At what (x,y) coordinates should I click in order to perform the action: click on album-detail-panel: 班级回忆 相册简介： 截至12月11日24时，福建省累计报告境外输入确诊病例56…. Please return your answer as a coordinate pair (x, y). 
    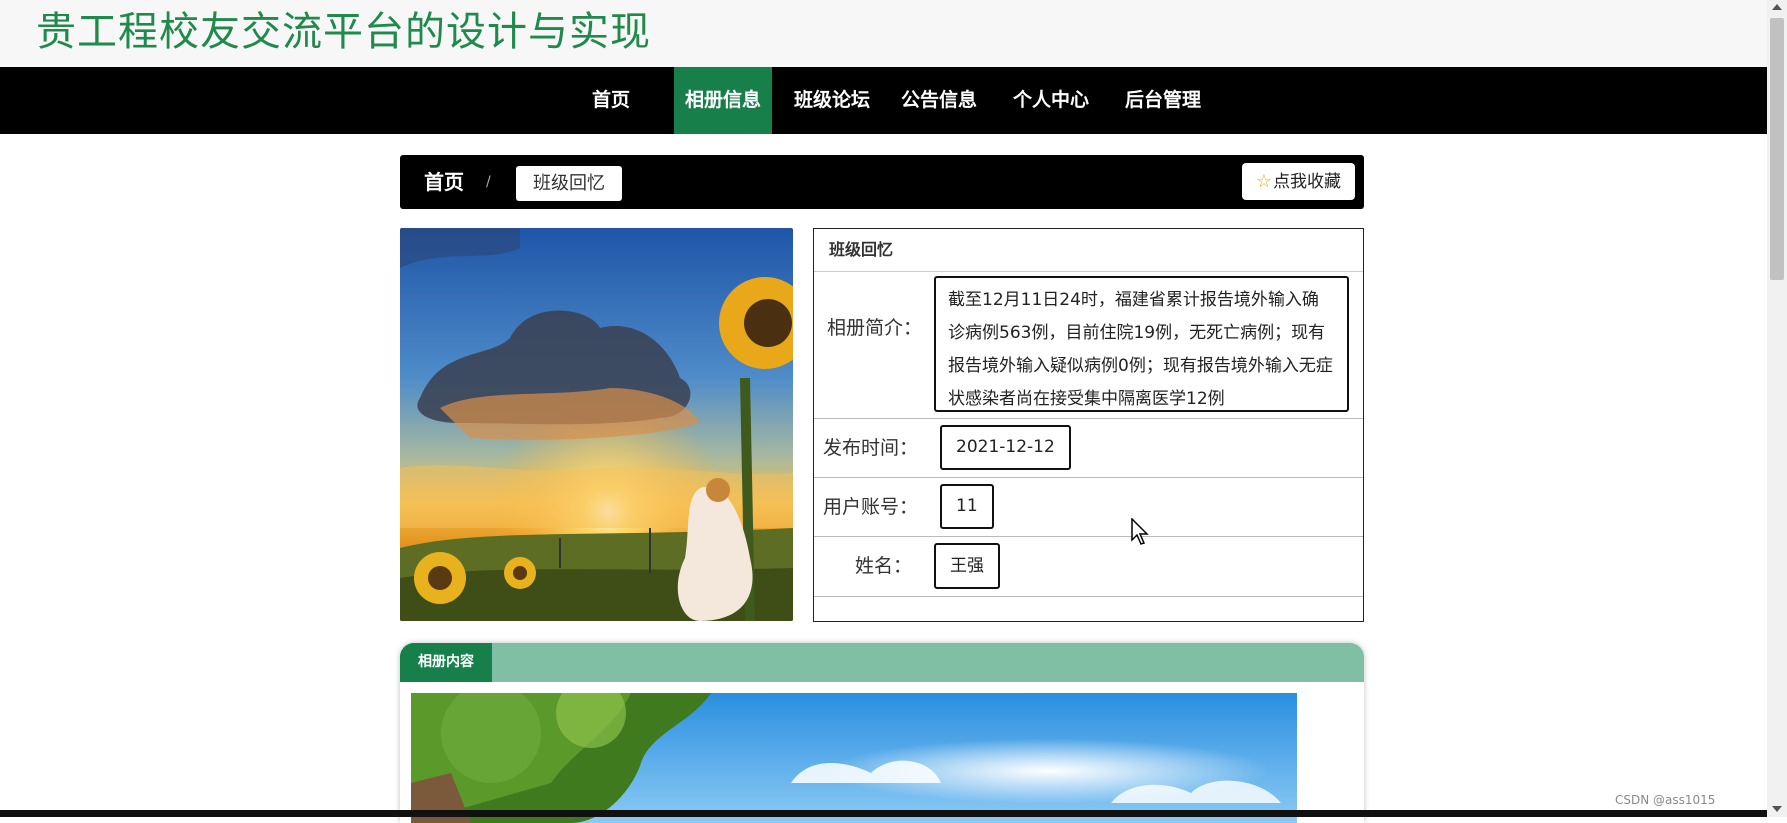
    Looking at the image, I should click on (1088, 425).